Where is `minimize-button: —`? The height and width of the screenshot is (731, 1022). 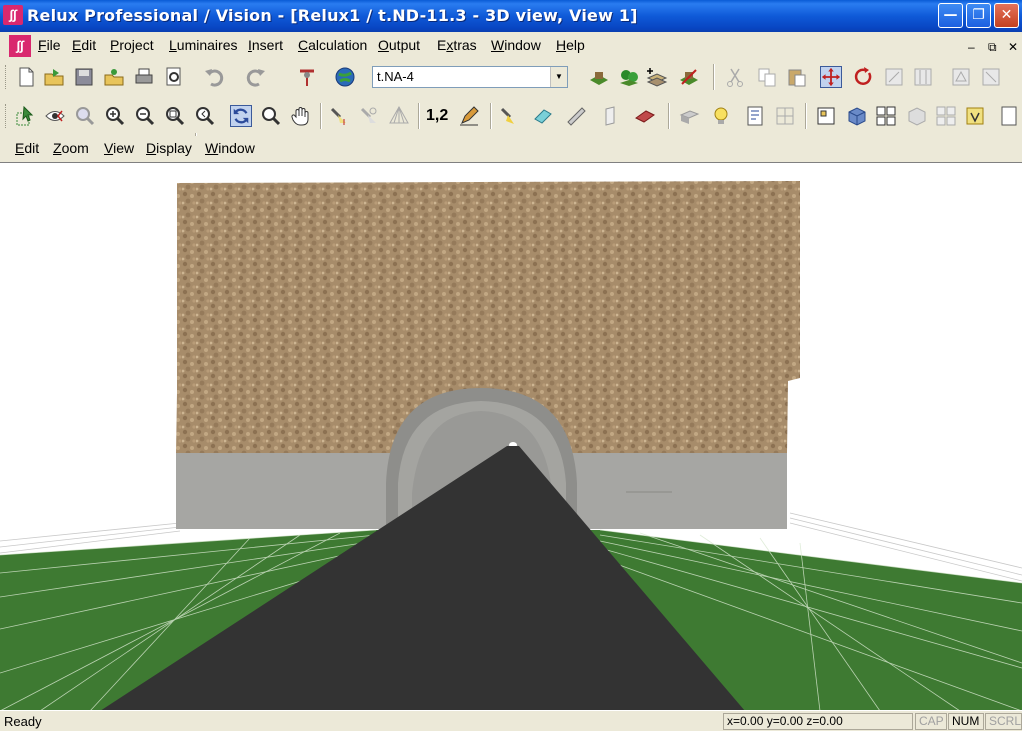 minimize-button: — is located at coordinates (950, 15).